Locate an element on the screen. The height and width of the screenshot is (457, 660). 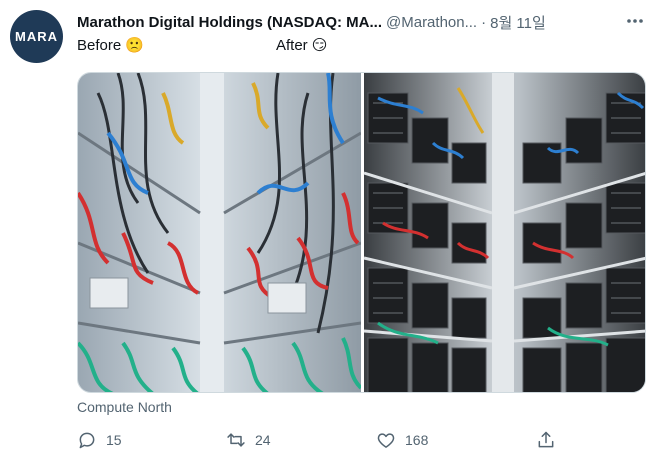
retweet-button: 24 is located at coordinates (248, 440).